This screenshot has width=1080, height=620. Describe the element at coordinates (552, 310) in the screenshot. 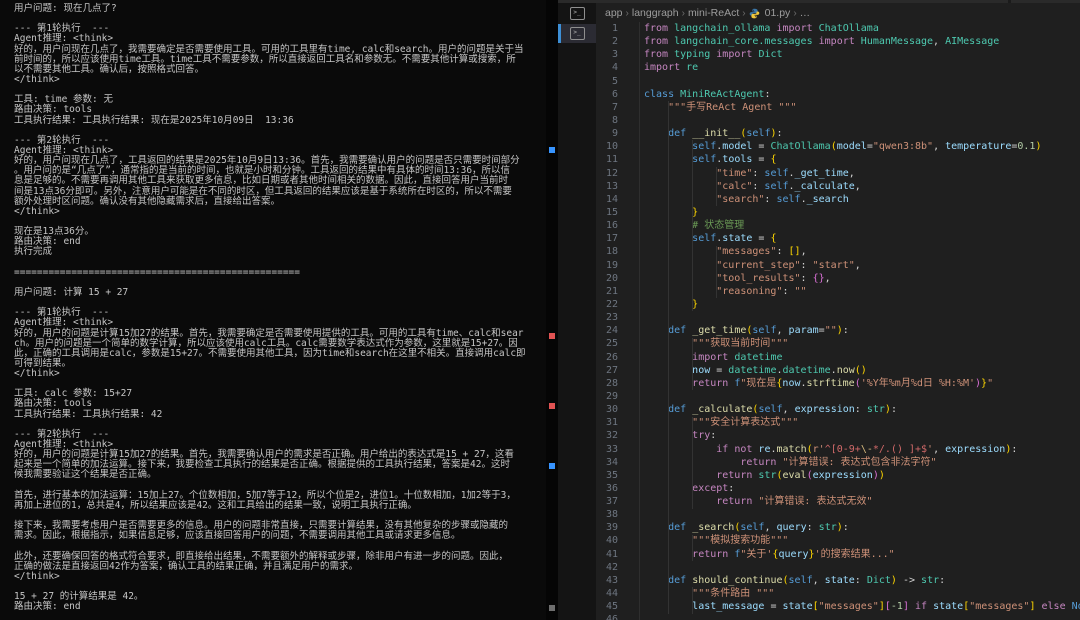

I see `pane-divider` at that location.